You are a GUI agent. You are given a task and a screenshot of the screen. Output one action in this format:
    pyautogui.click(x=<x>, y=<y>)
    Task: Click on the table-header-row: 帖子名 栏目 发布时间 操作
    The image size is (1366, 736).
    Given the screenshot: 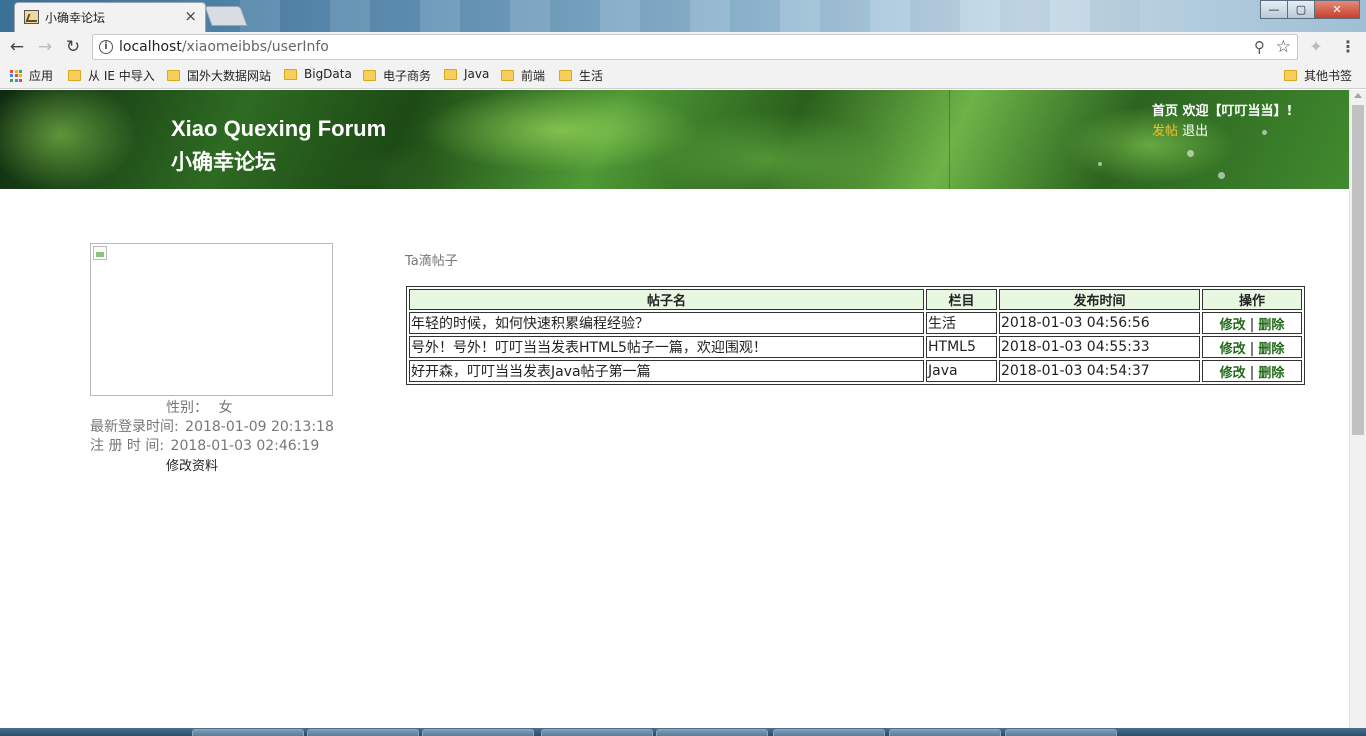 What is the action you would take?
    pyautogui.click(x=855, y=299)
    